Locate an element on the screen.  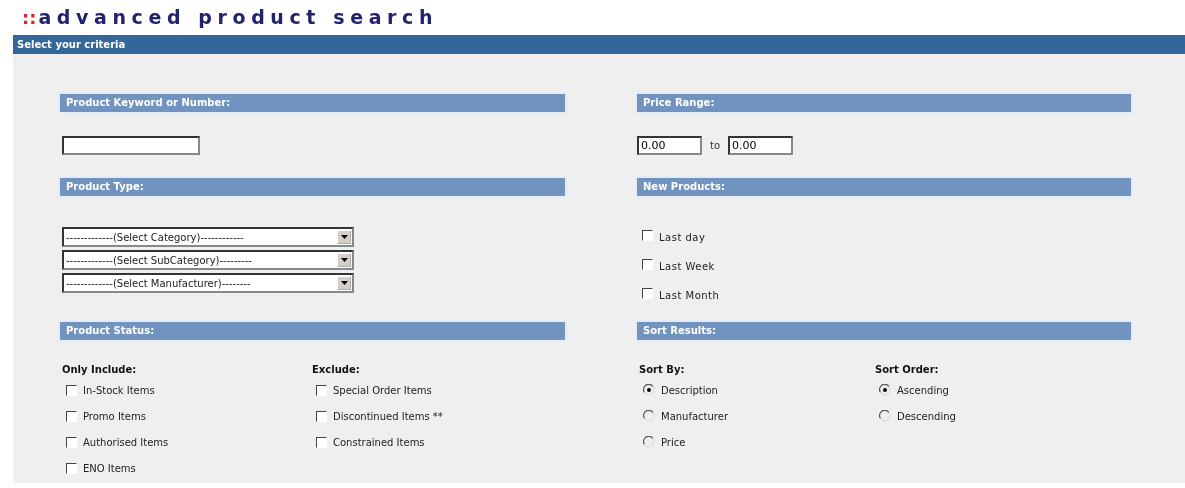
group-label: Sort Order: is located at coordinates (907, 369).